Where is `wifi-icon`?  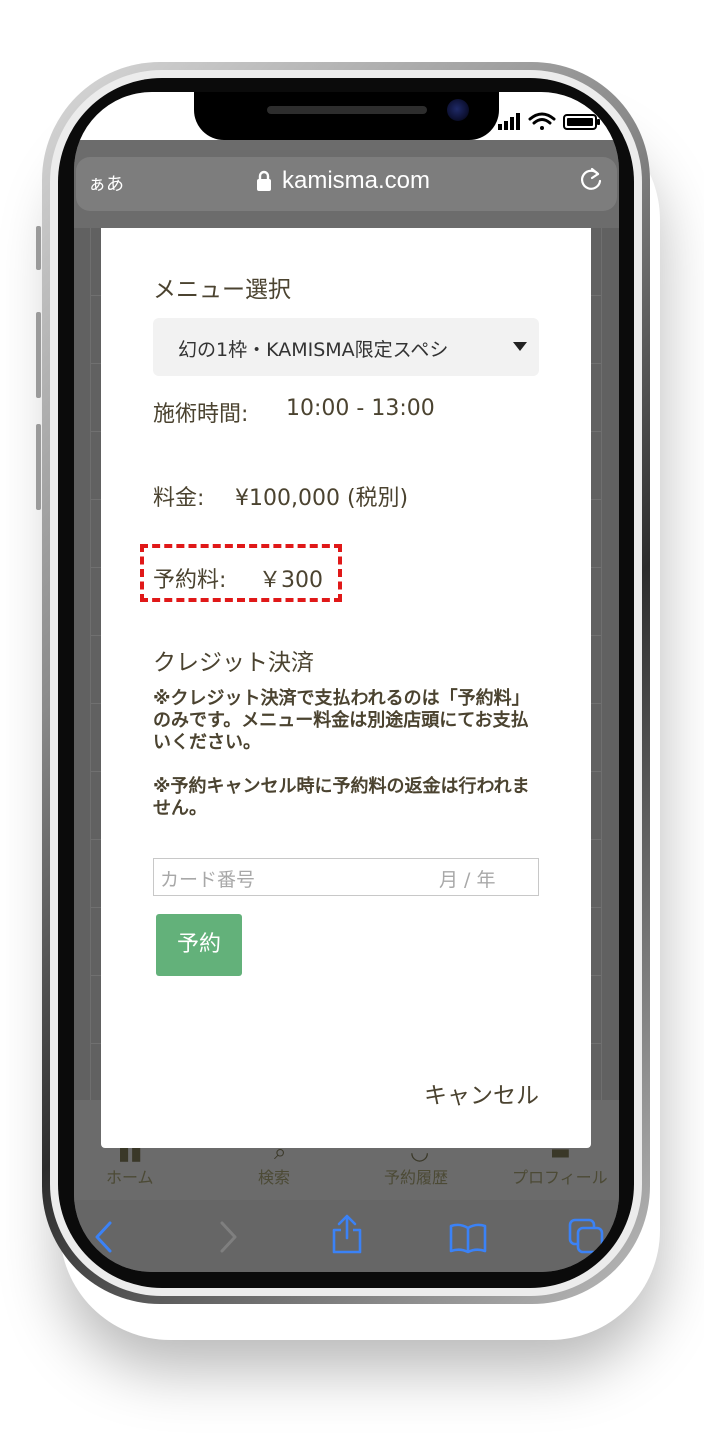
wifi-icon is located at coordinates (542, 121).